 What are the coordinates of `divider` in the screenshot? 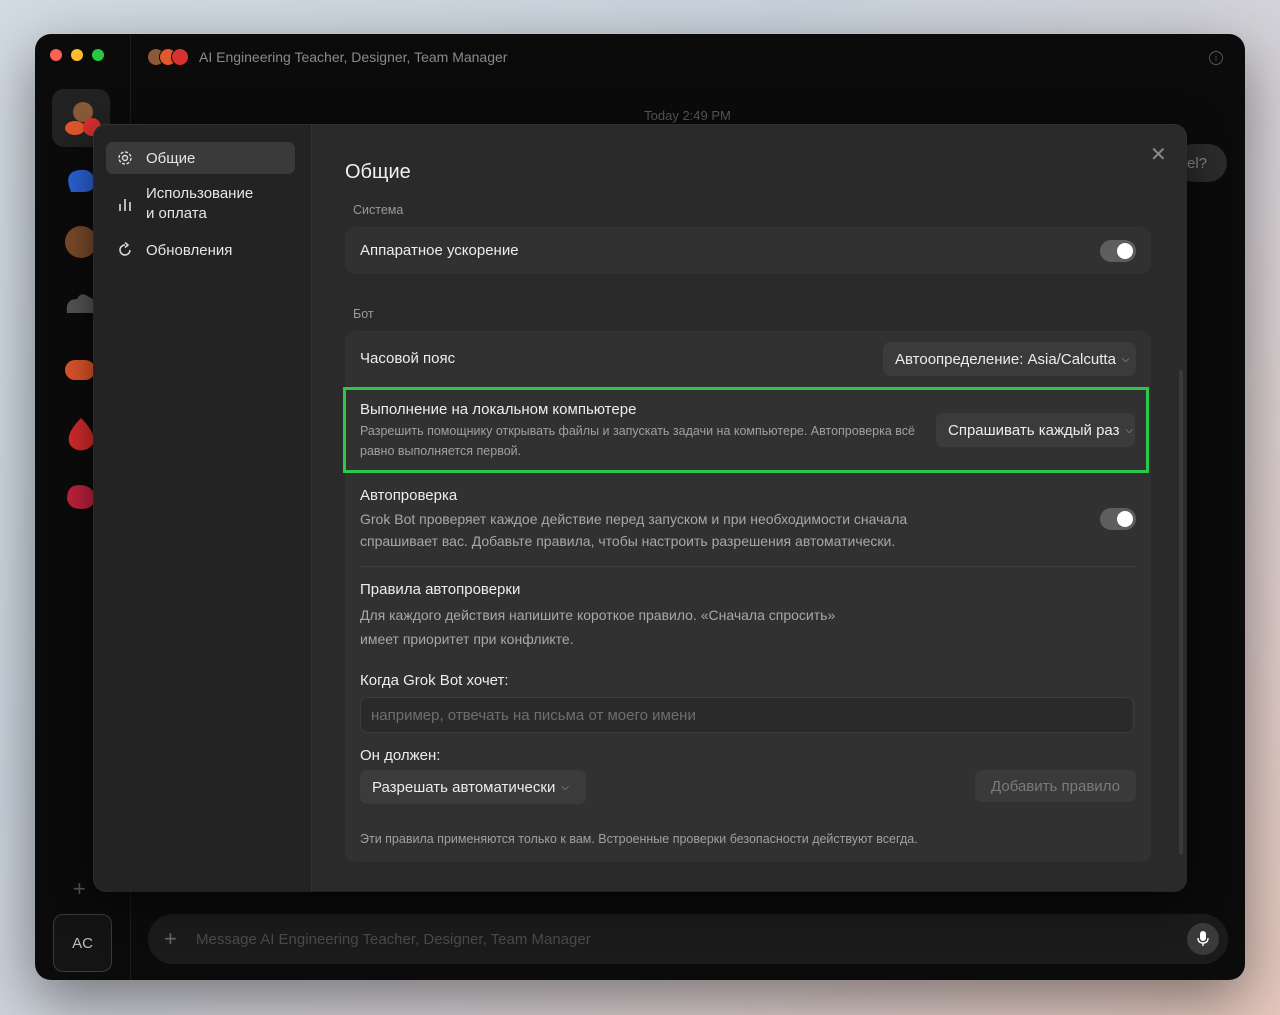 It's located at (748, 566).